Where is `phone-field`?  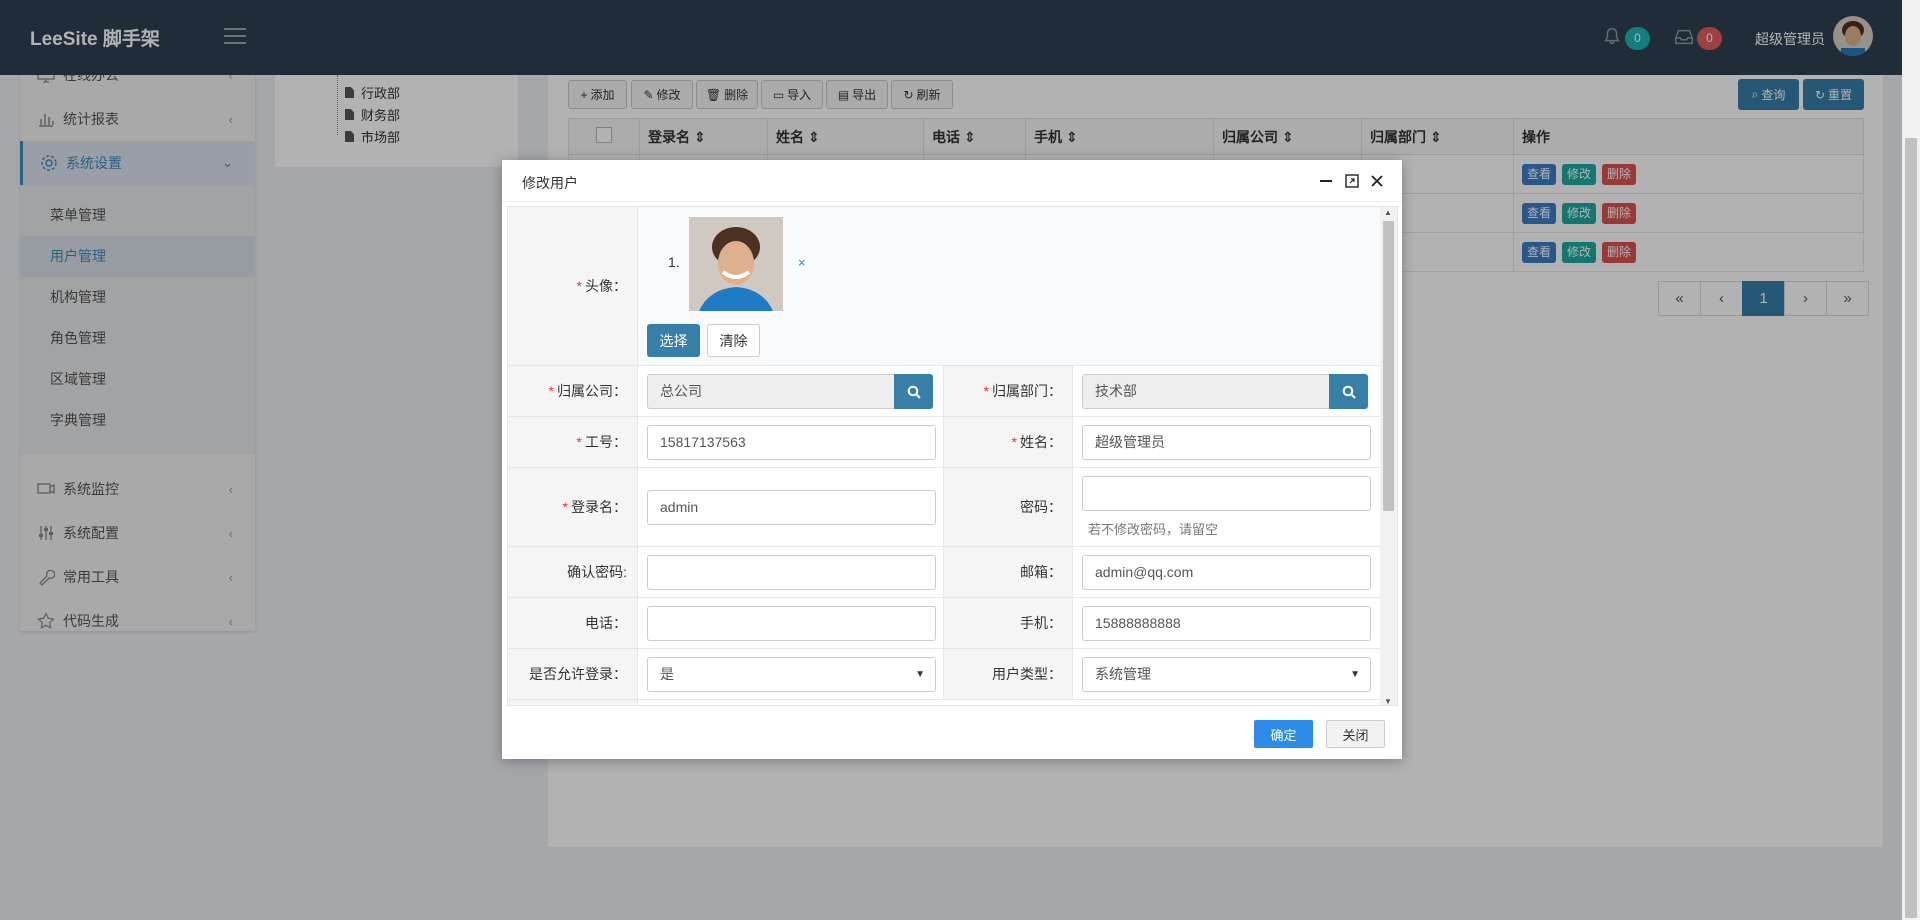
phone-field is located at coordinates (791, 623).